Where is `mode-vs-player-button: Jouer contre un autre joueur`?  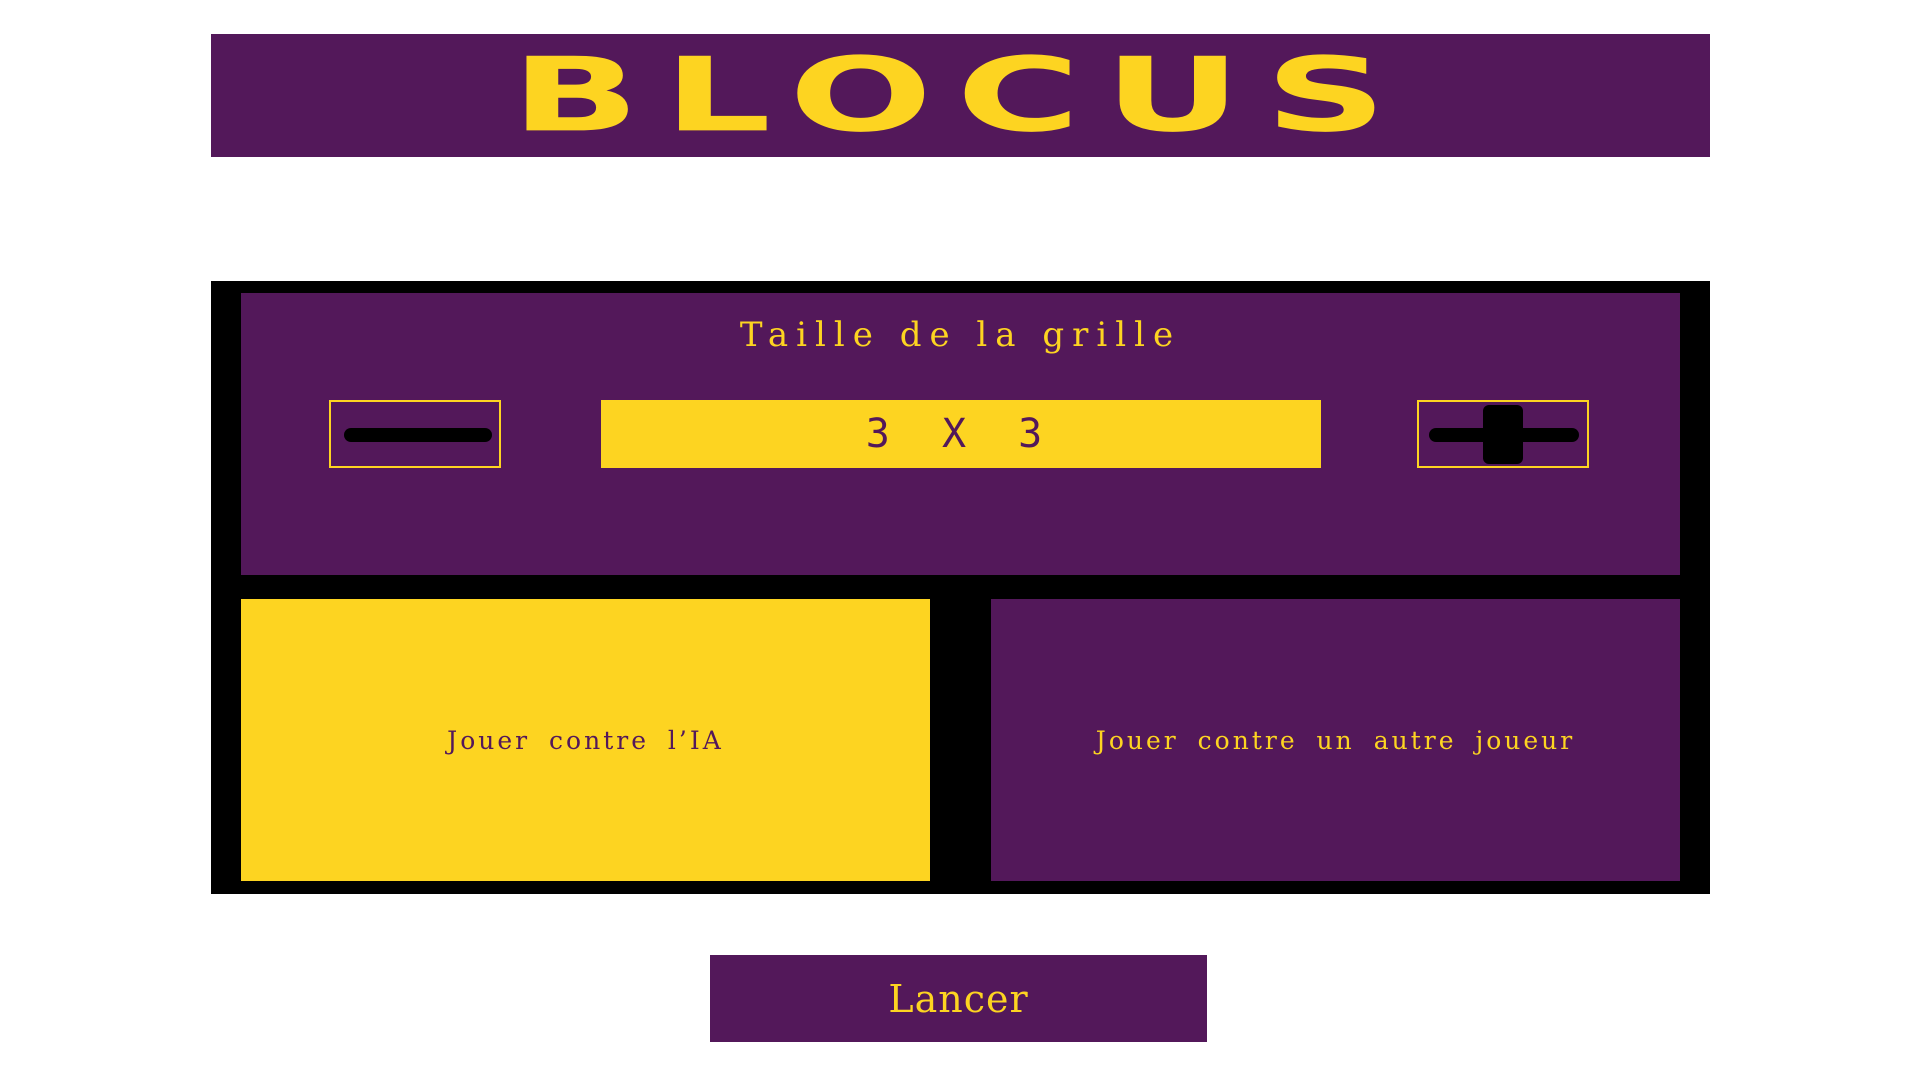 mode-vs-player-button: Jouer contre un autre joueur is located at coordinates (1335, 740).